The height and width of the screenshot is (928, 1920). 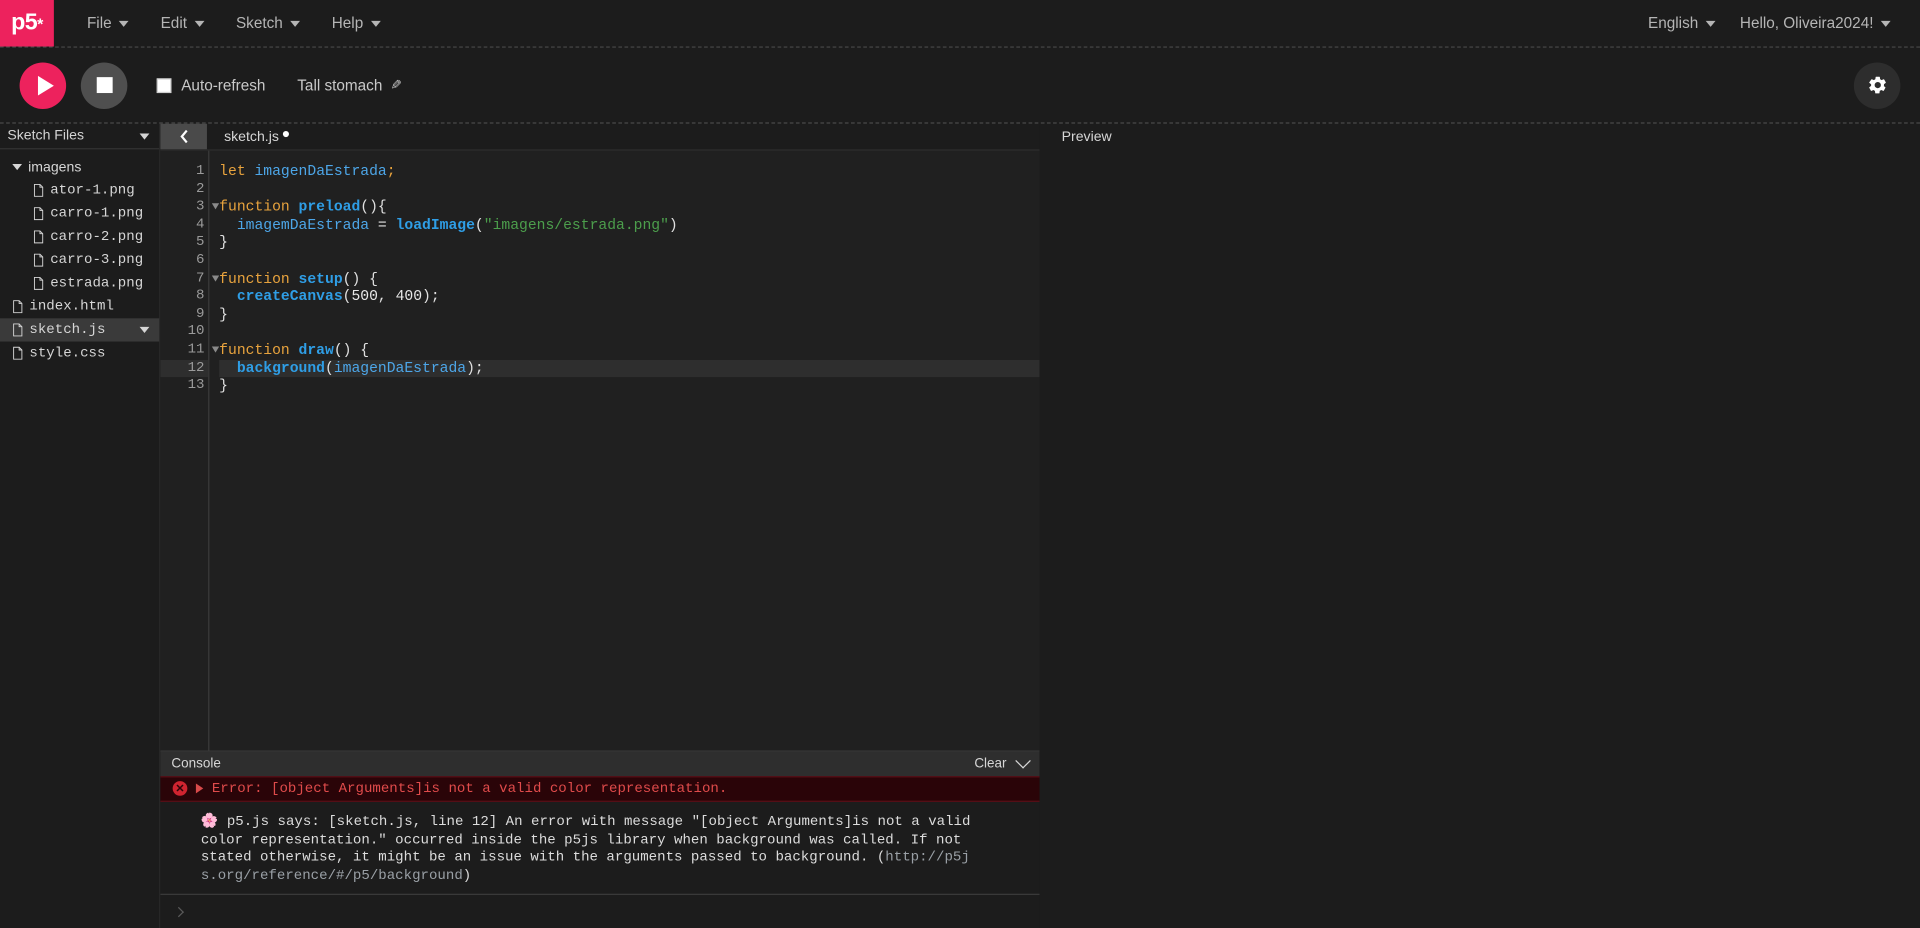 What do you see at coordinates (97, 283) in the screenshot?
I see `tree-item-label: estrada.png` at bounding box center [97, 283].